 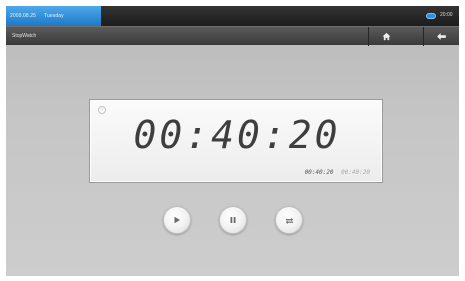 What do you see at coordinates (24, 36) in the screenshot?
I see `page-title: StopWatch` at bounding box center [24, 36].